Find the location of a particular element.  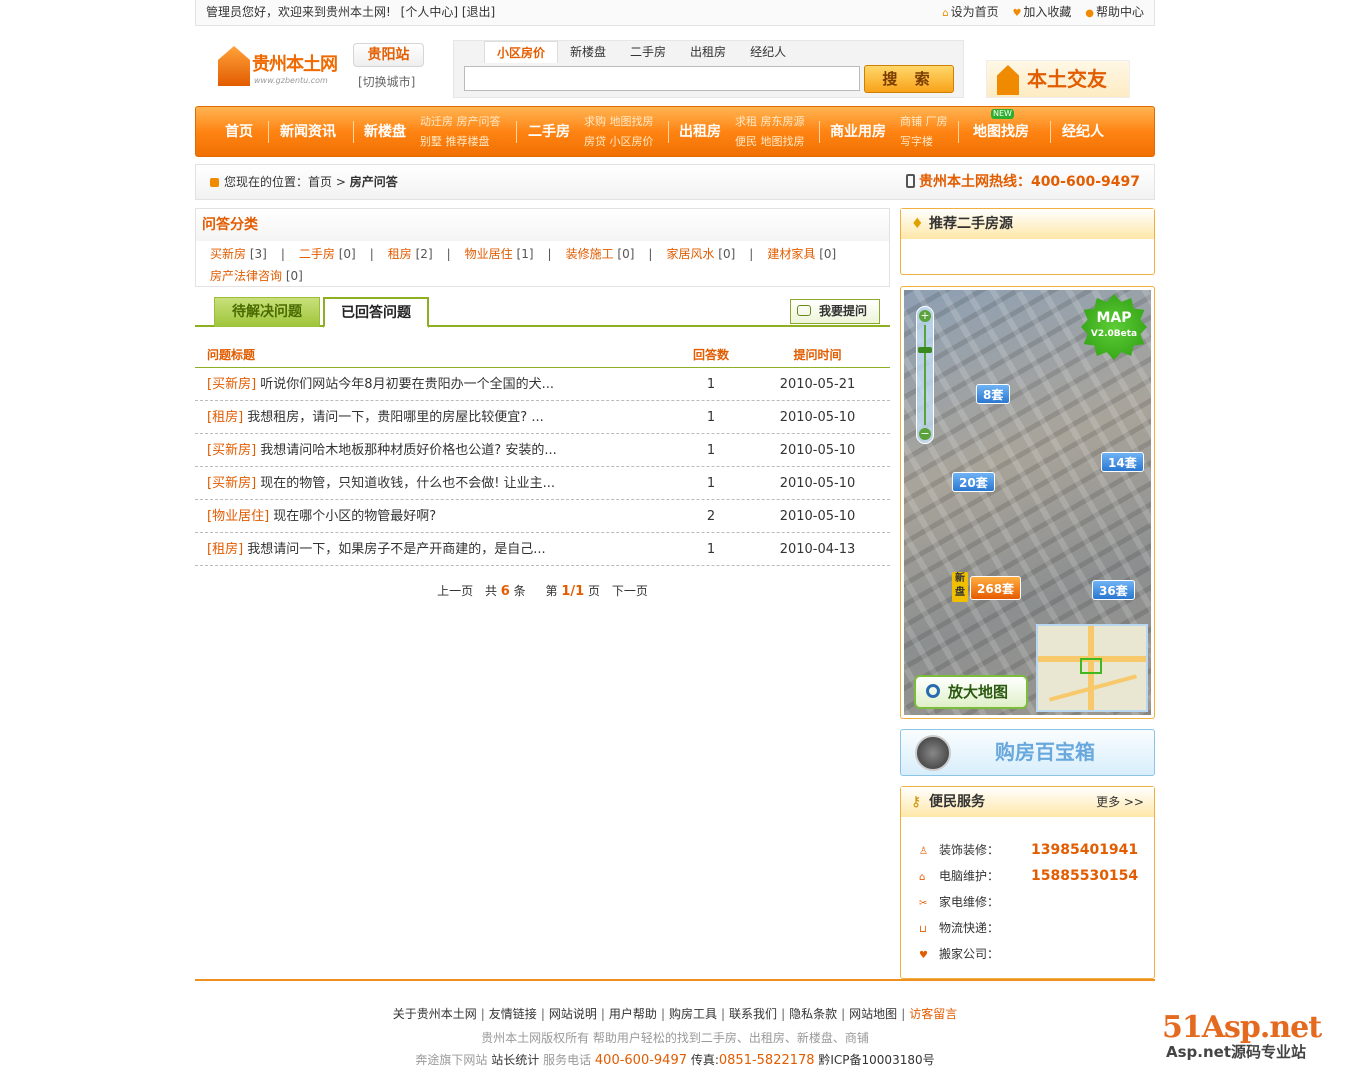

search-tab: 二手房 is located at coordinates (648, 52).